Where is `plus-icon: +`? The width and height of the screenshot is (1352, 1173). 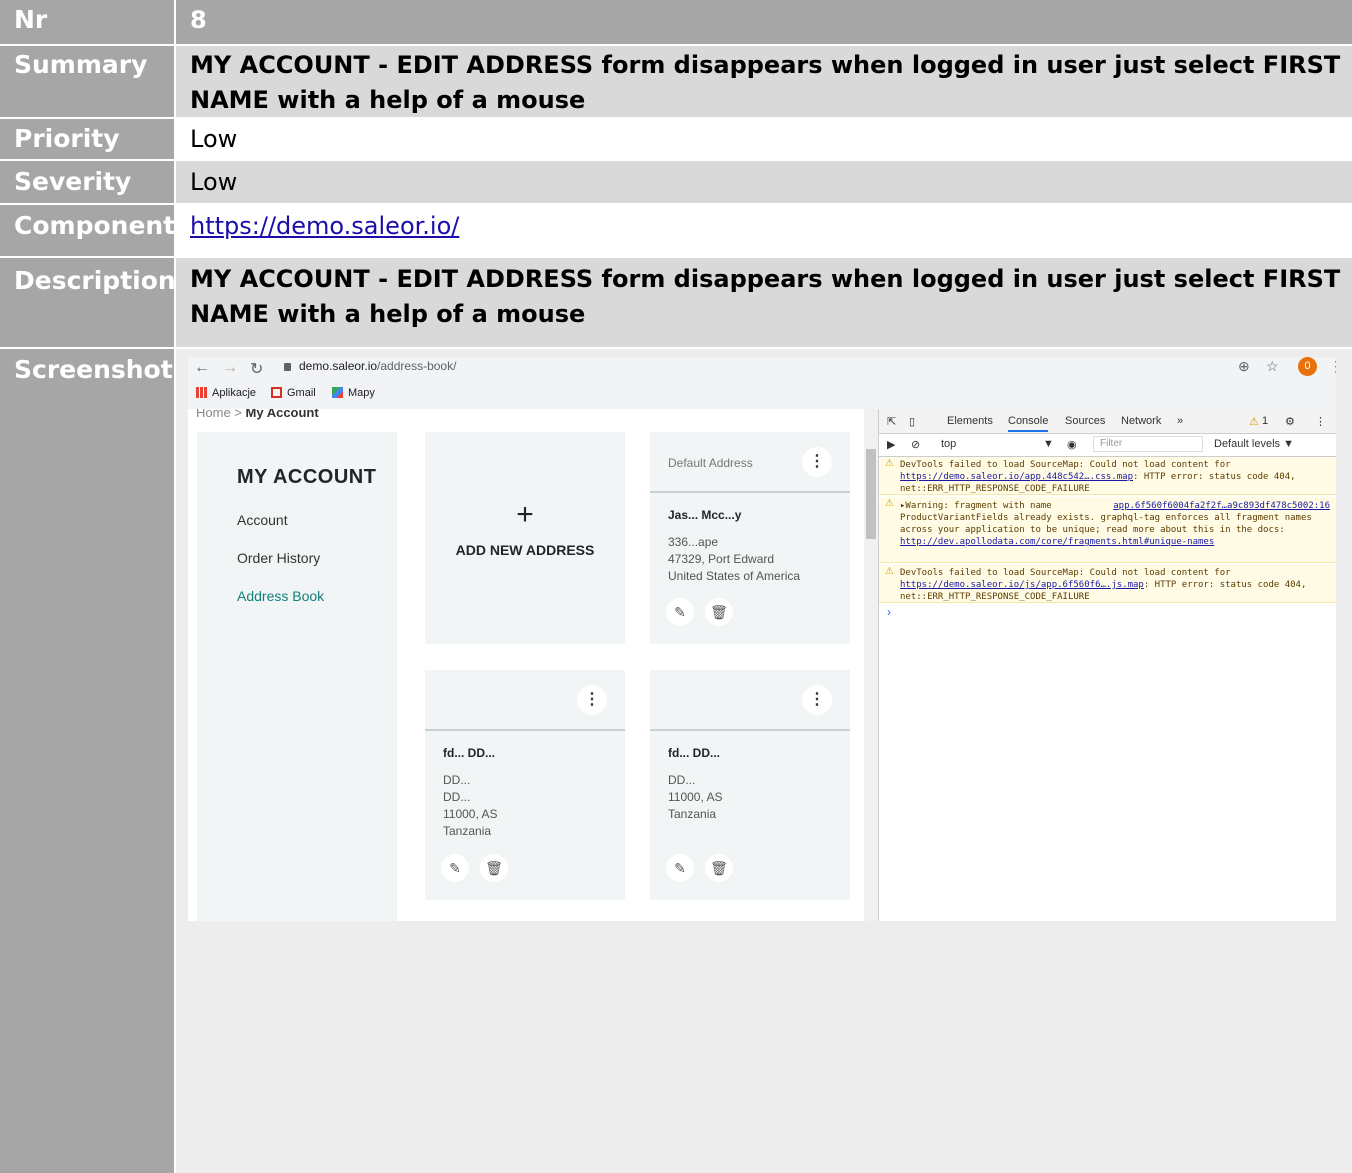 plus-icon: + is located at coordinates (525, 514).